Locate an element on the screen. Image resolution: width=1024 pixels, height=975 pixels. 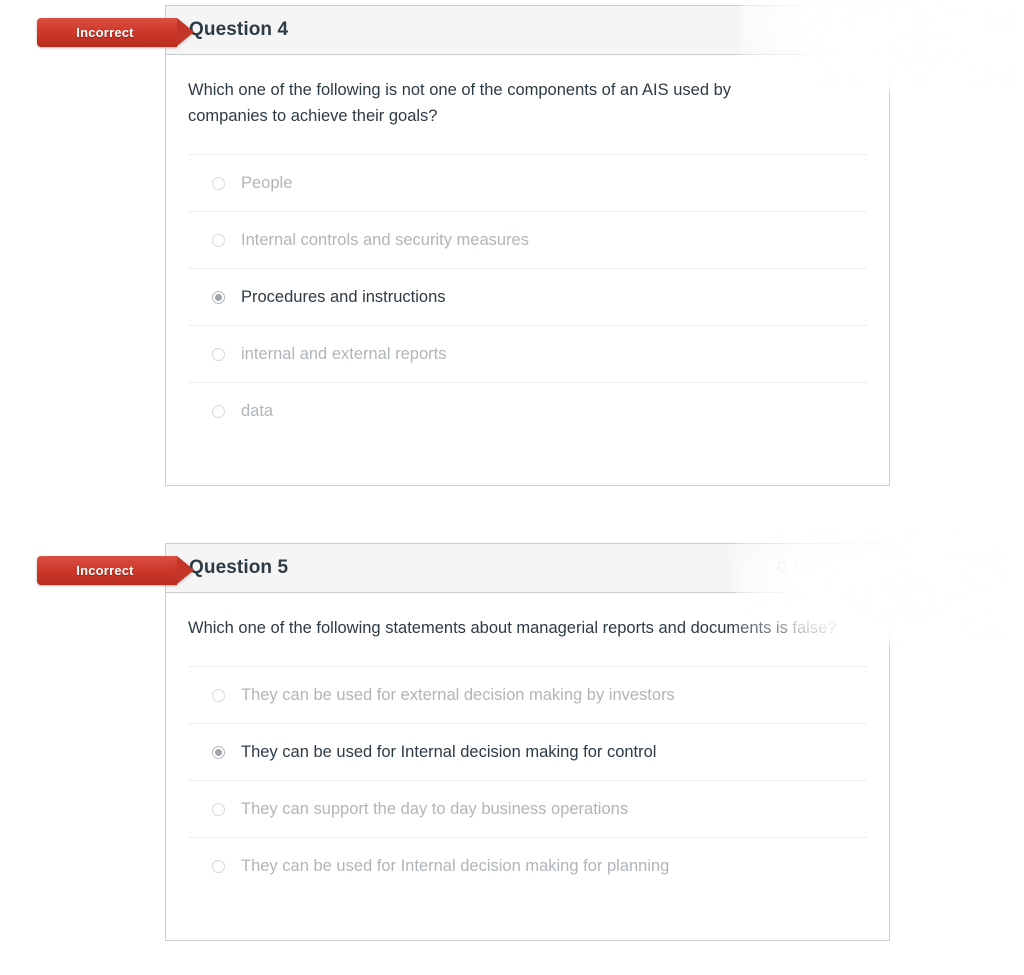
question-title: Question 4 is located at coordinates (239, 29).